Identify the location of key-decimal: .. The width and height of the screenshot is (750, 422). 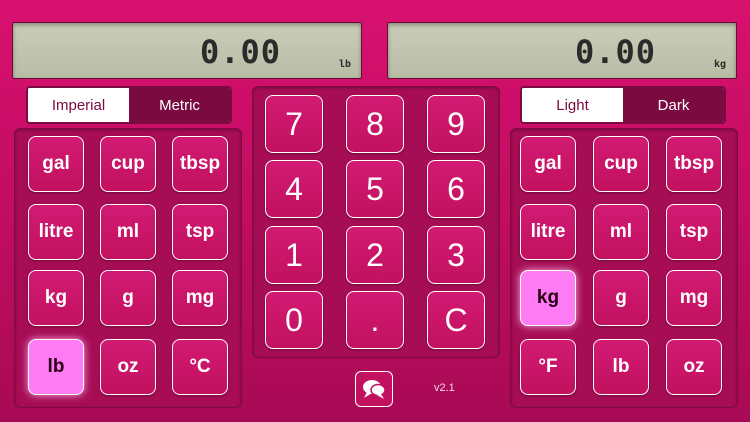
(375, 320).